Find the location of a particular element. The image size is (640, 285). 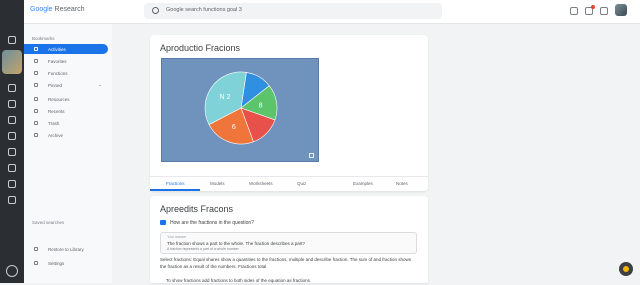

folder-icon is located at coordinates (12, 152).